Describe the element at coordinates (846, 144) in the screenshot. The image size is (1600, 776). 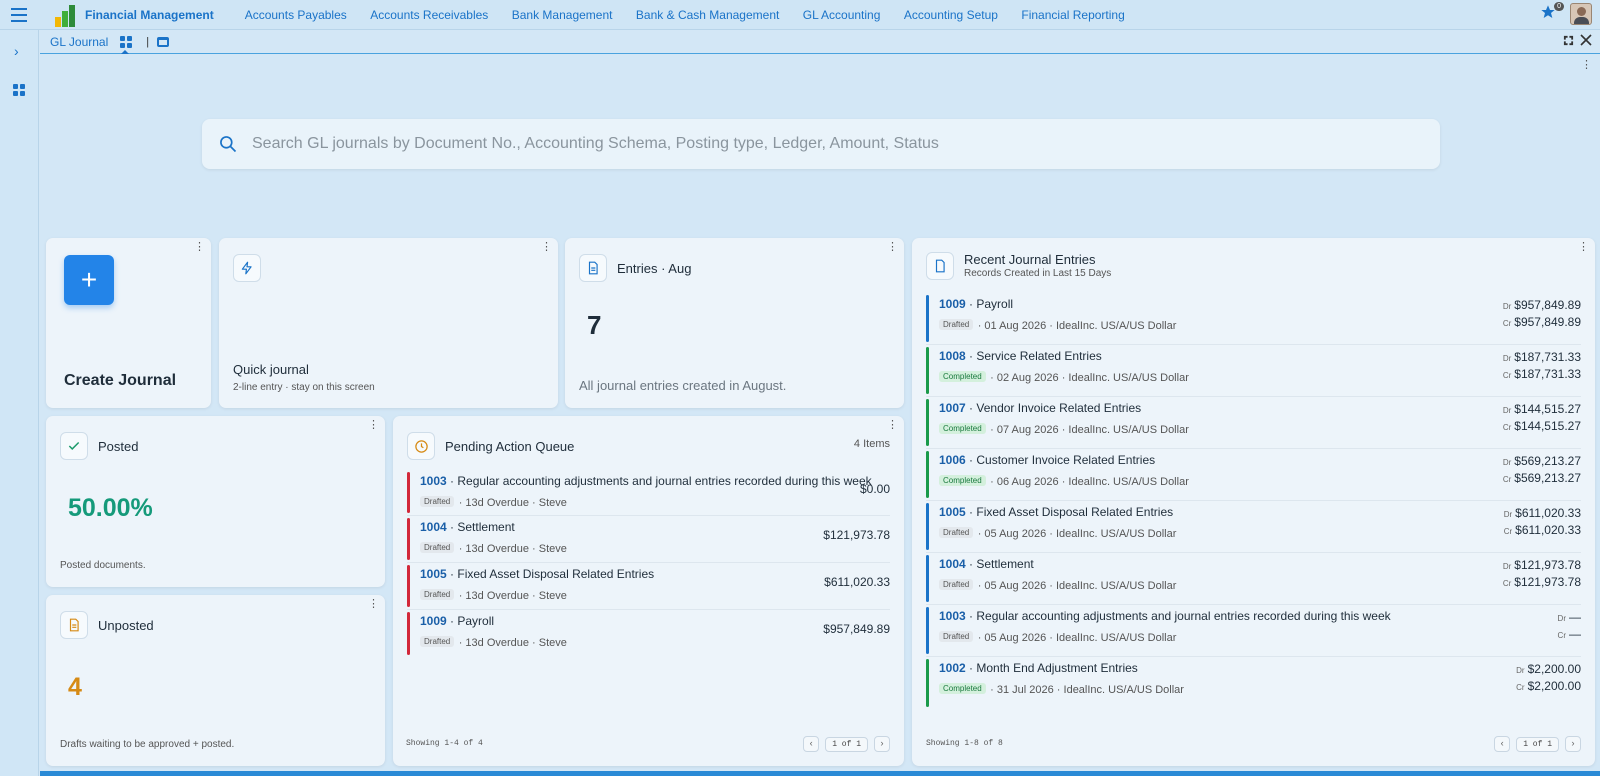
I see `search-input` at that location.